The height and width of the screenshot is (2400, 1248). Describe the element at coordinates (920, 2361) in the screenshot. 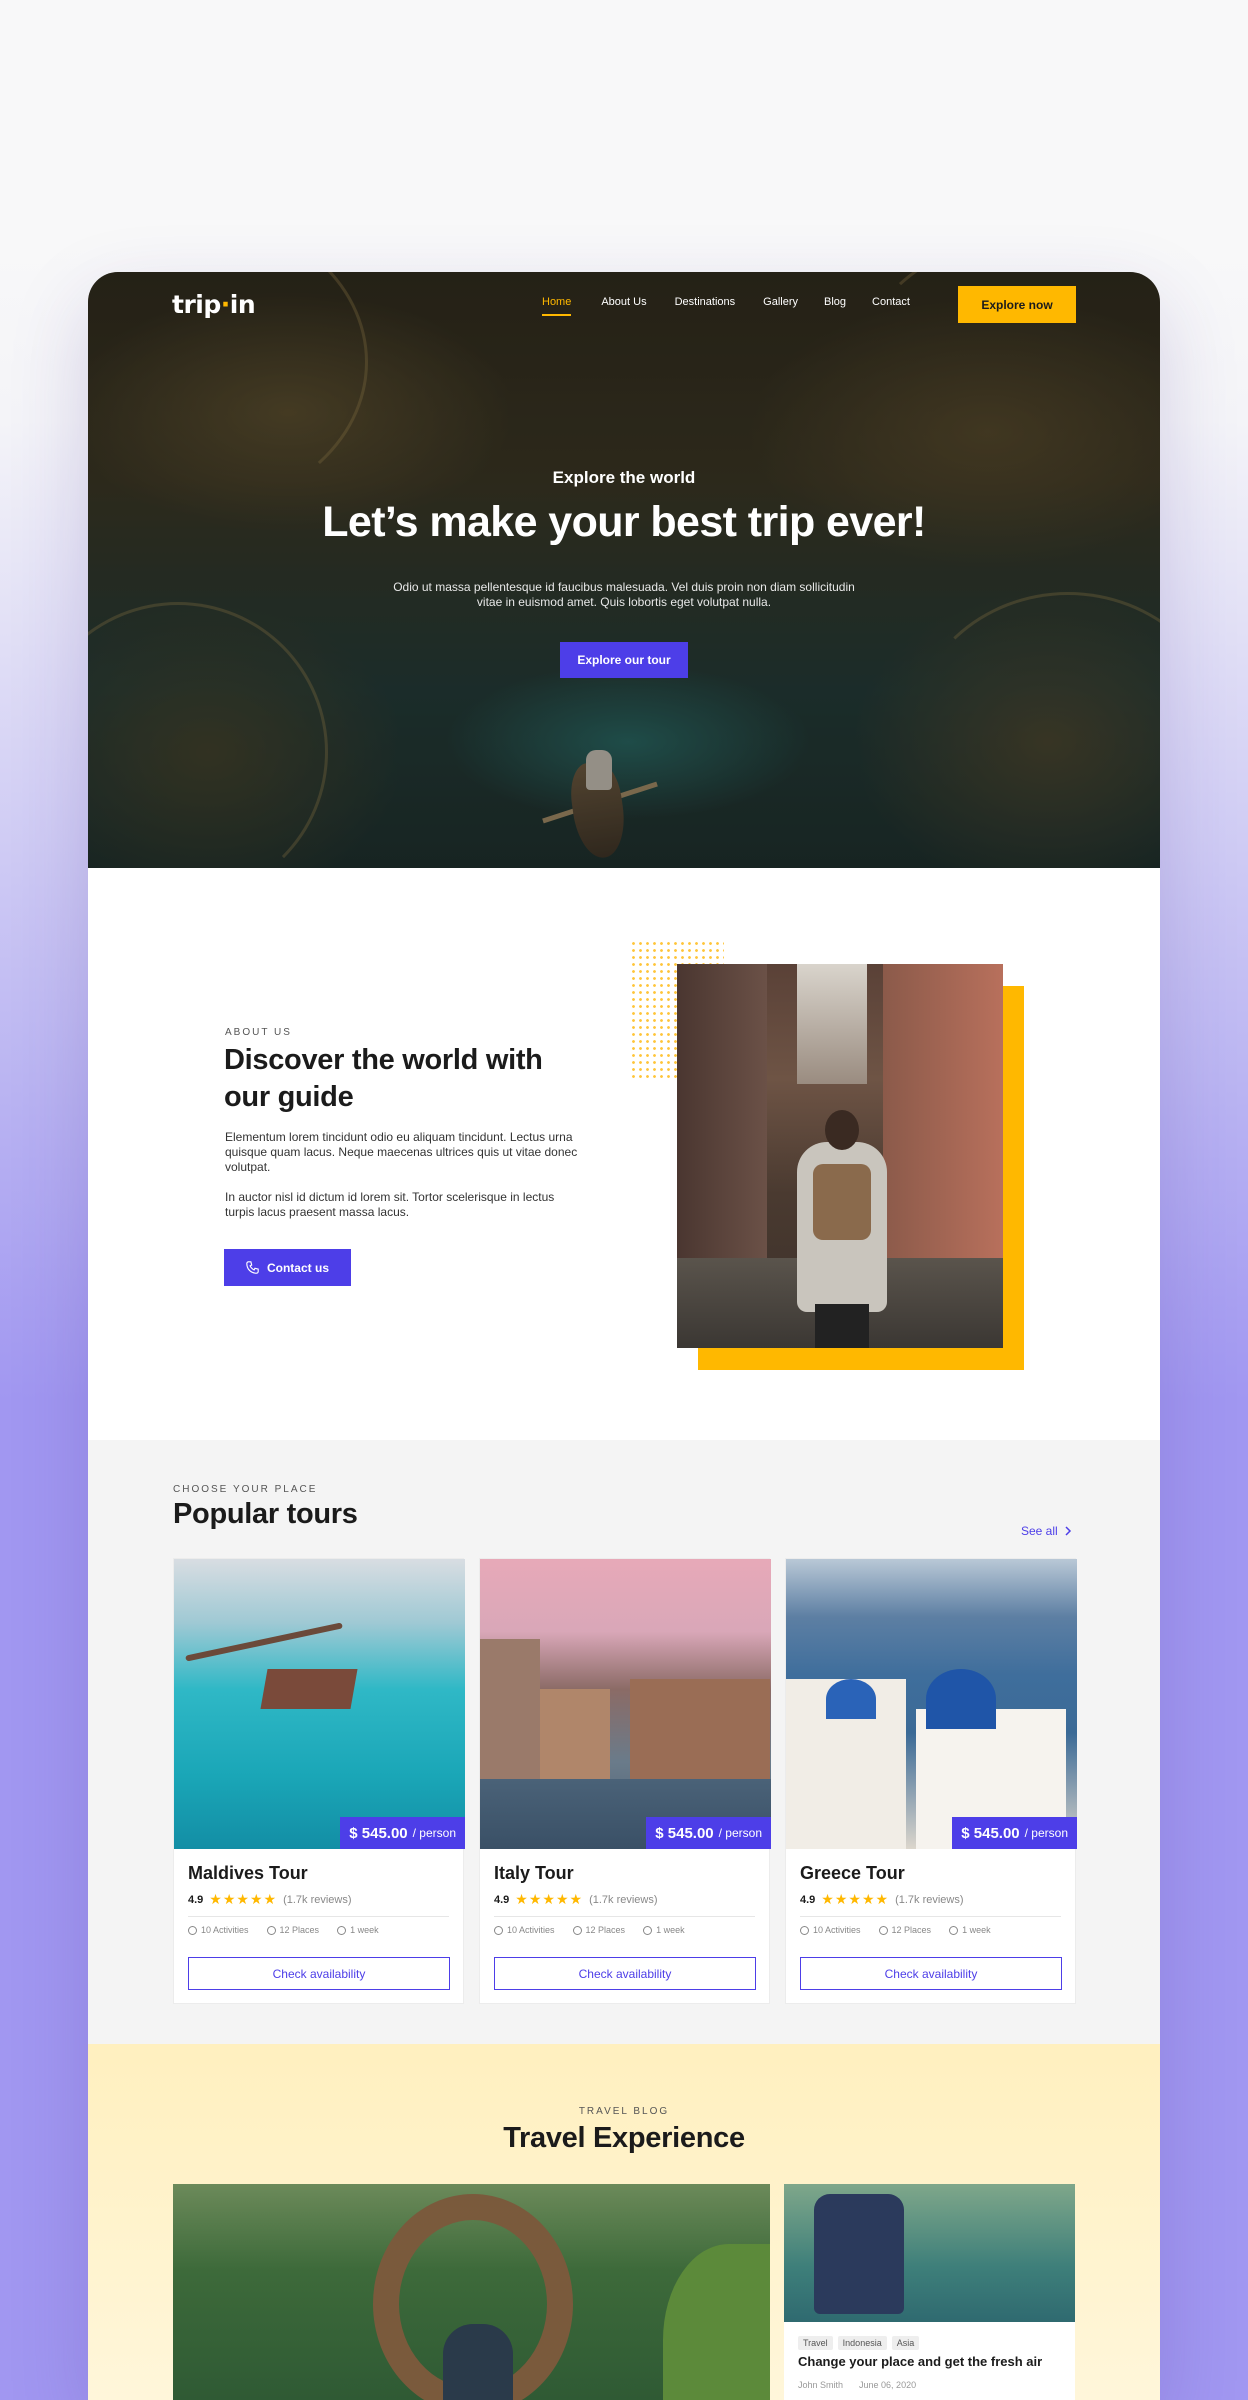

I see `blog-post-title: Change your place and get the fresh air` at that location.